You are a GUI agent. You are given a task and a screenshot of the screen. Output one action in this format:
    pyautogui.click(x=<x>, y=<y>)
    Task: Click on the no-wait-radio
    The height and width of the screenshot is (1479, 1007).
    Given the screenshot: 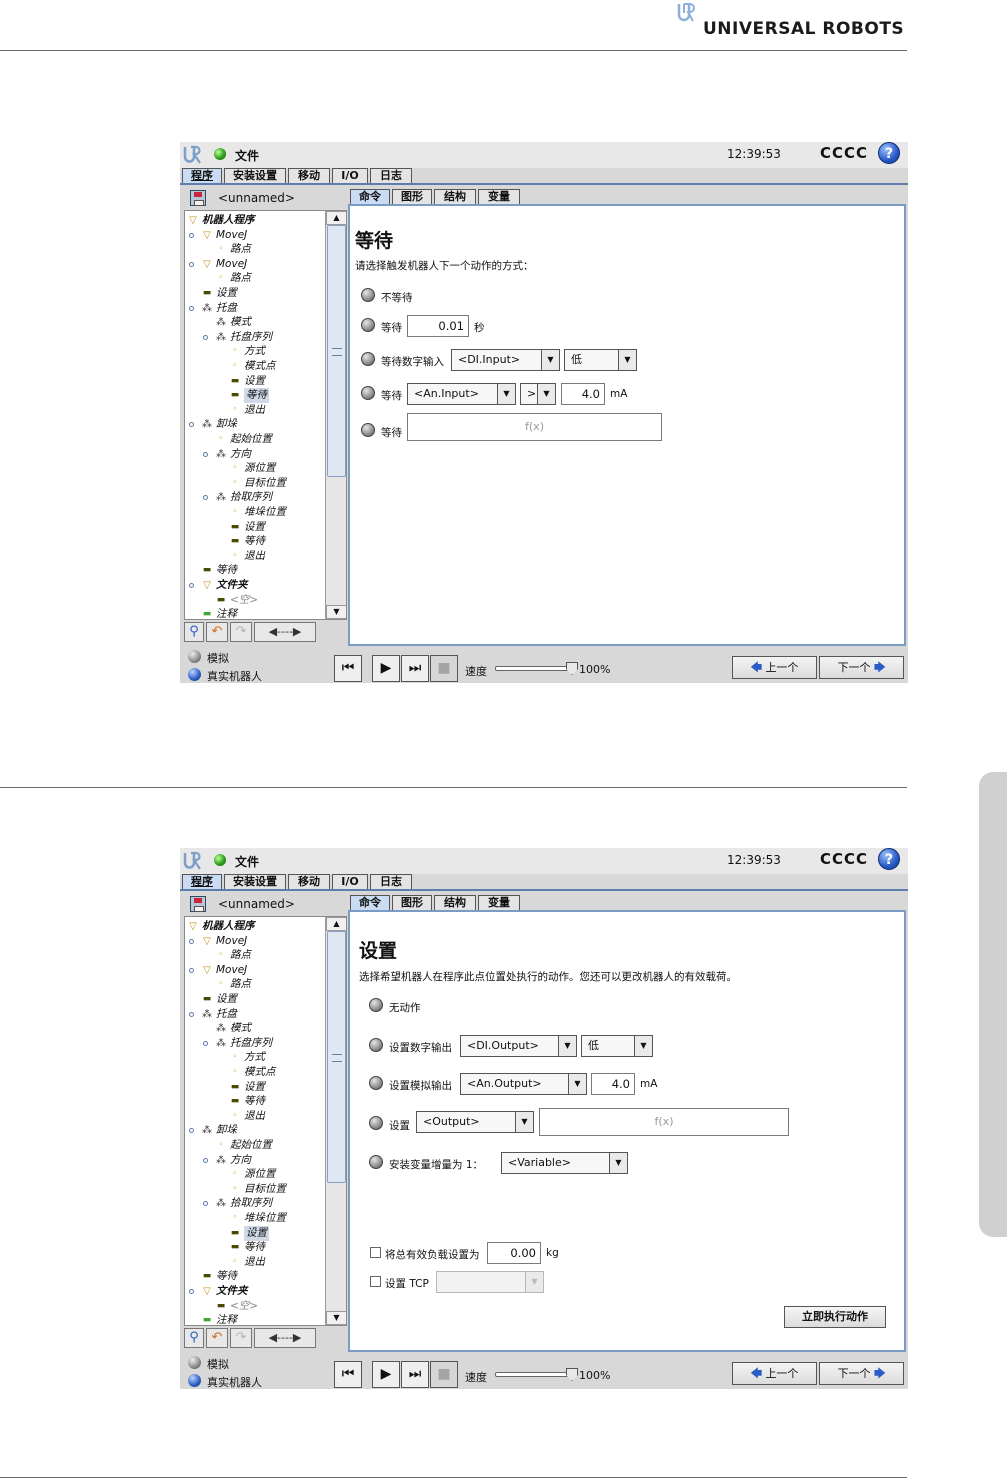 What is the action you would take?
    pyautogui.click(x=368, y=295)
    